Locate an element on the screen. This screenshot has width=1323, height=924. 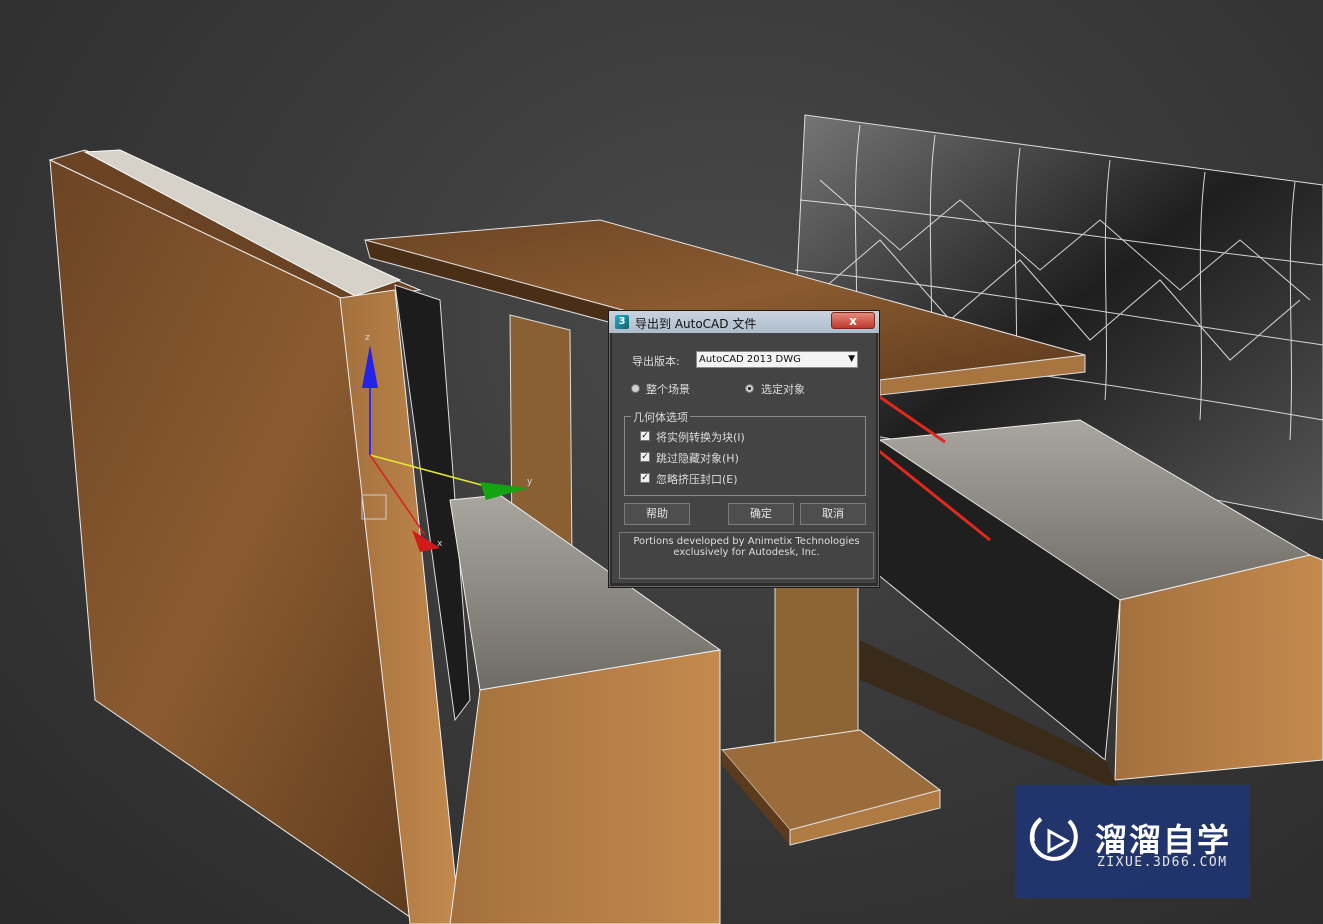
credits-line-2: exclusively for Autodesk, Inc. is located at coordinates (746, 552).